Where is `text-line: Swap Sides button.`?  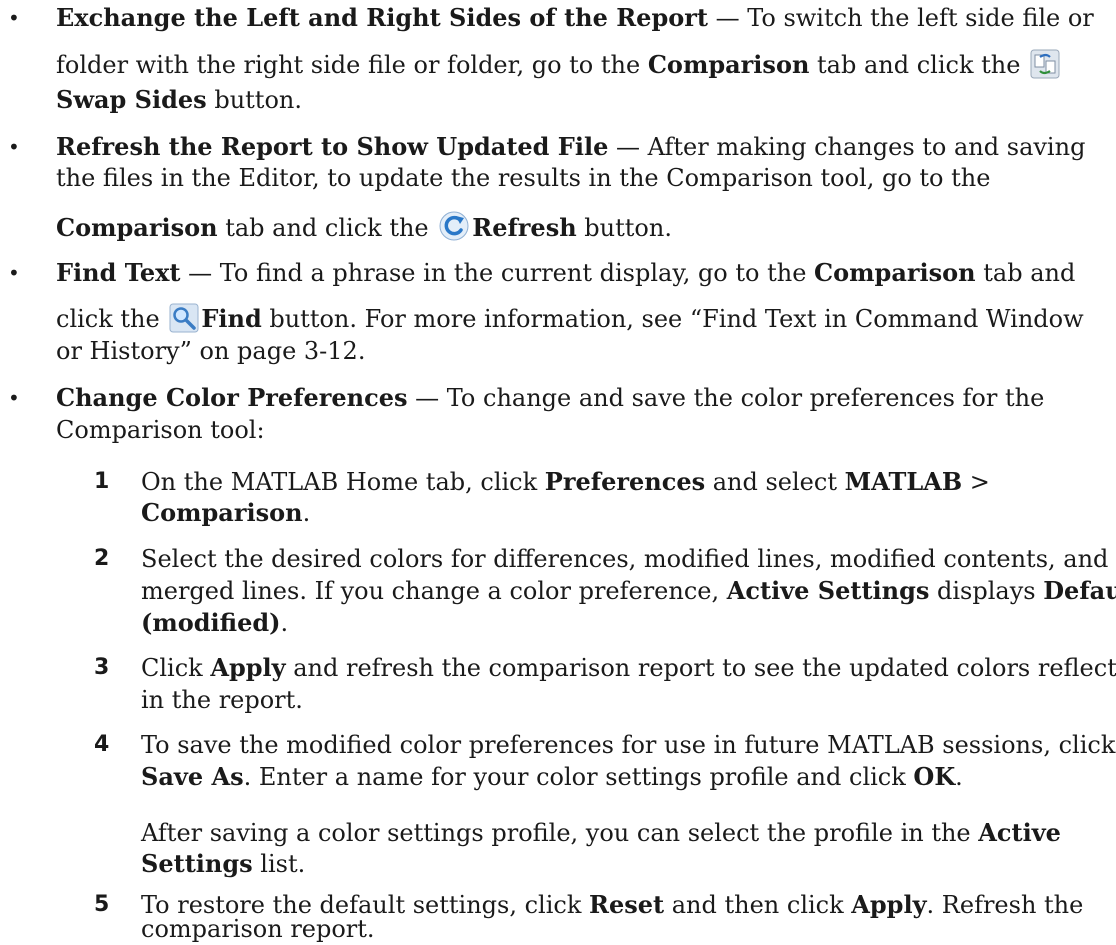
text-line: Swap Sides button. is located at coordinates (179, 99).